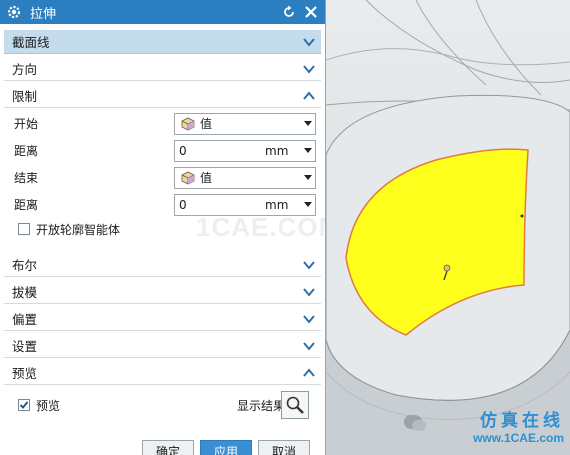  Describe the element at coordinates (284, 447) in the screenshot. I see `cancel-button: 取消` at that location.